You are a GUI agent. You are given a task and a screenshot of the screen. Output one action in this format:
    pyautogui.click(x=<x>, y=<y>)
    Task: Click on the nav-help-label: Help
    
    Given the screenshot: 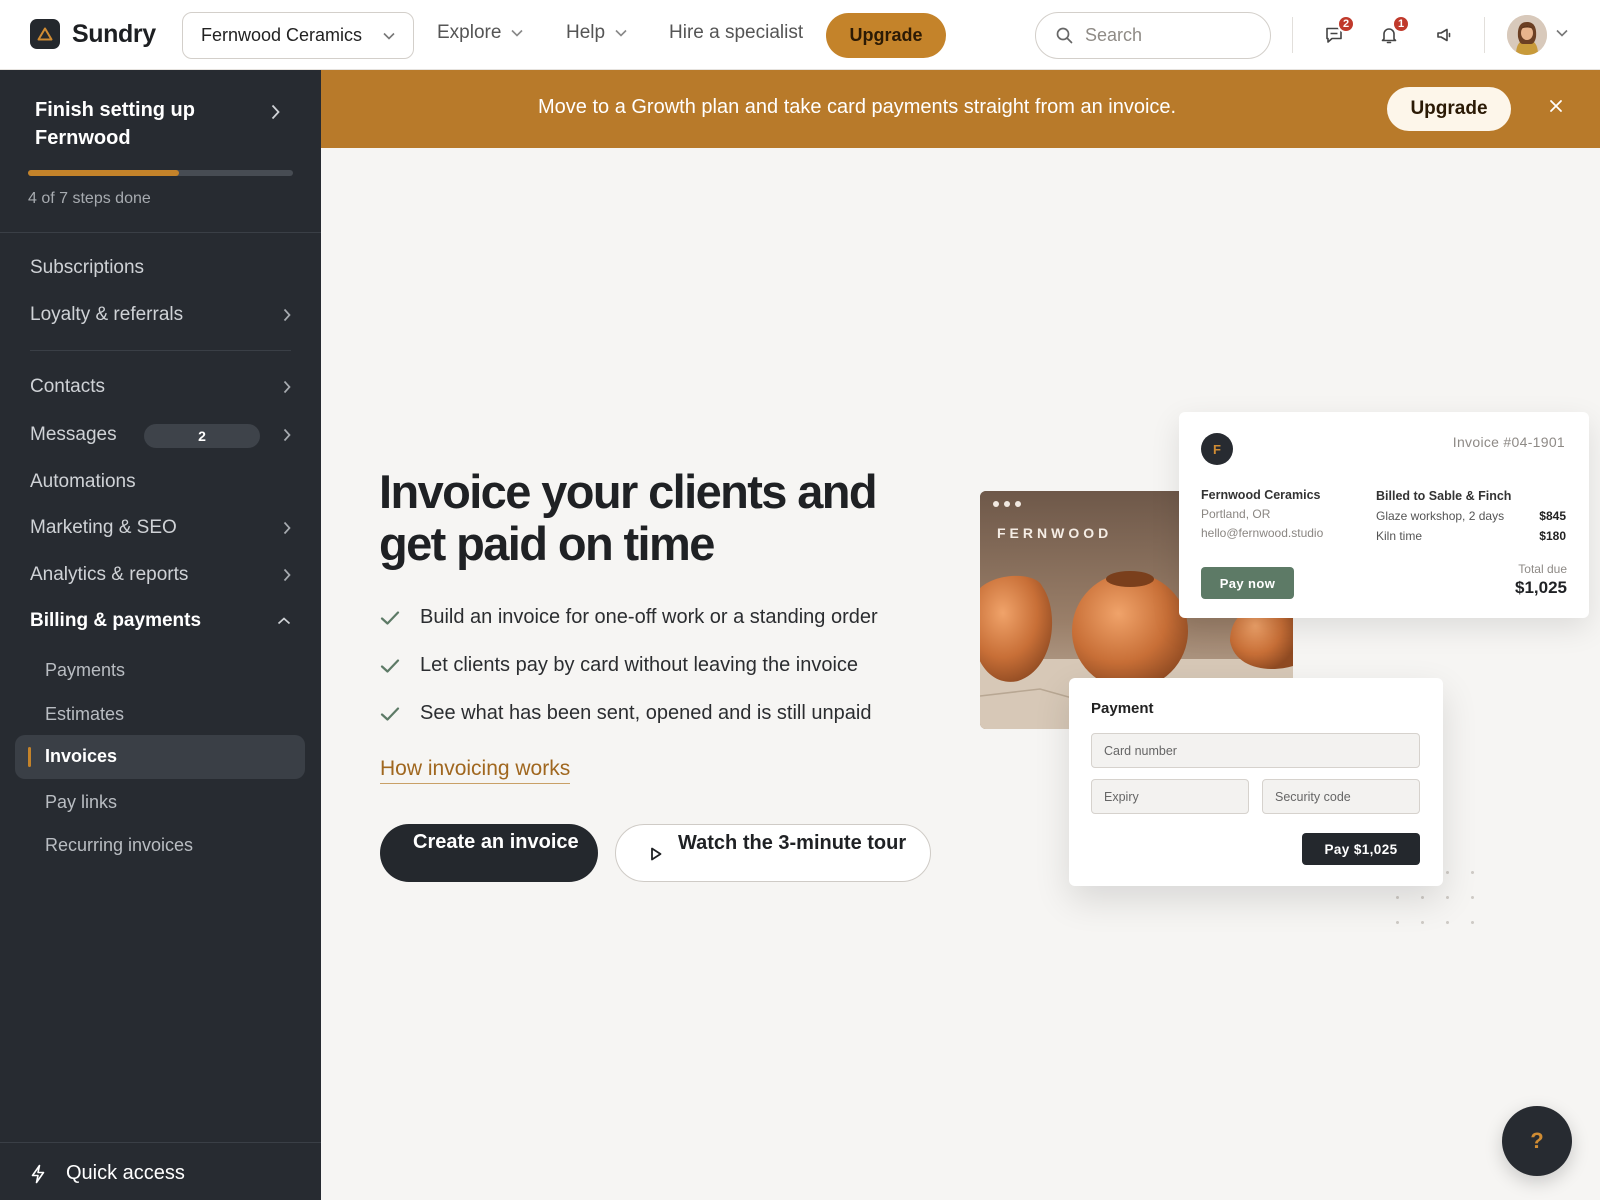 What is the action you would take?
    pyautogui.click(x=586, y=32)
    